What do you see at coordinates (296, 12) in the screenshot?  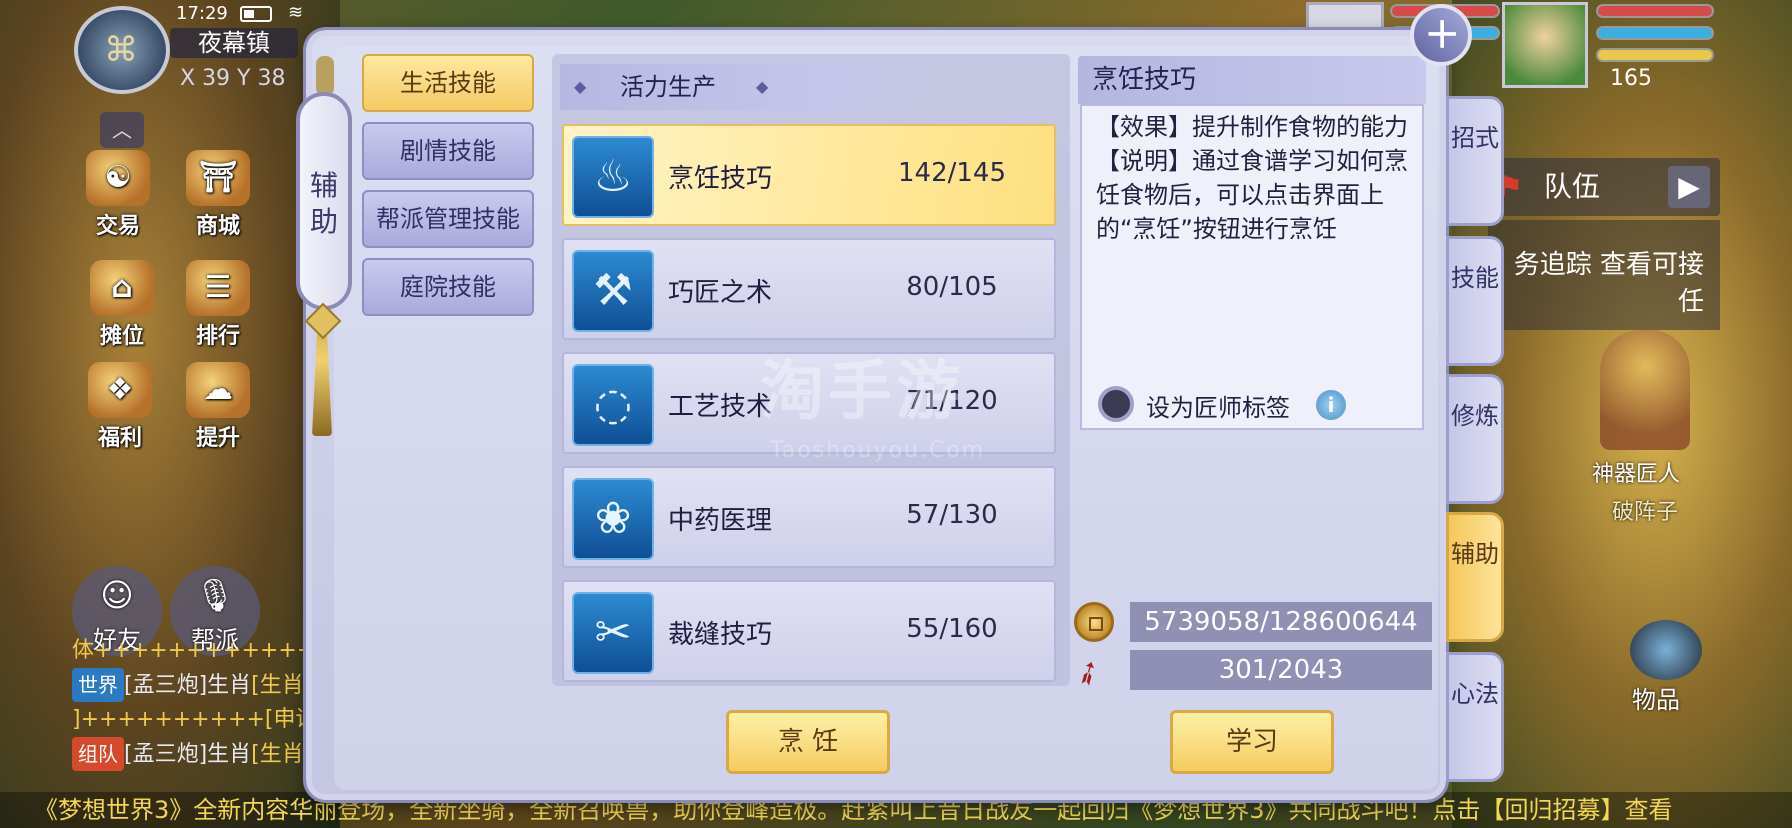 I see `wifi-icon: ≋` at bounding box center [296, 12].